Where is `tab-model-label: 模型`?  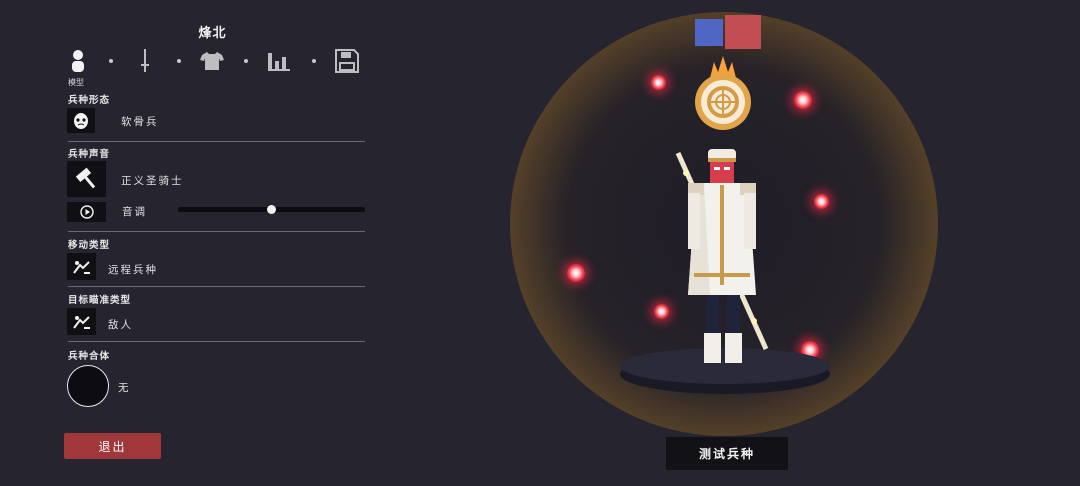
tab-model-label: 模型 is located at coordinates (76, 82).